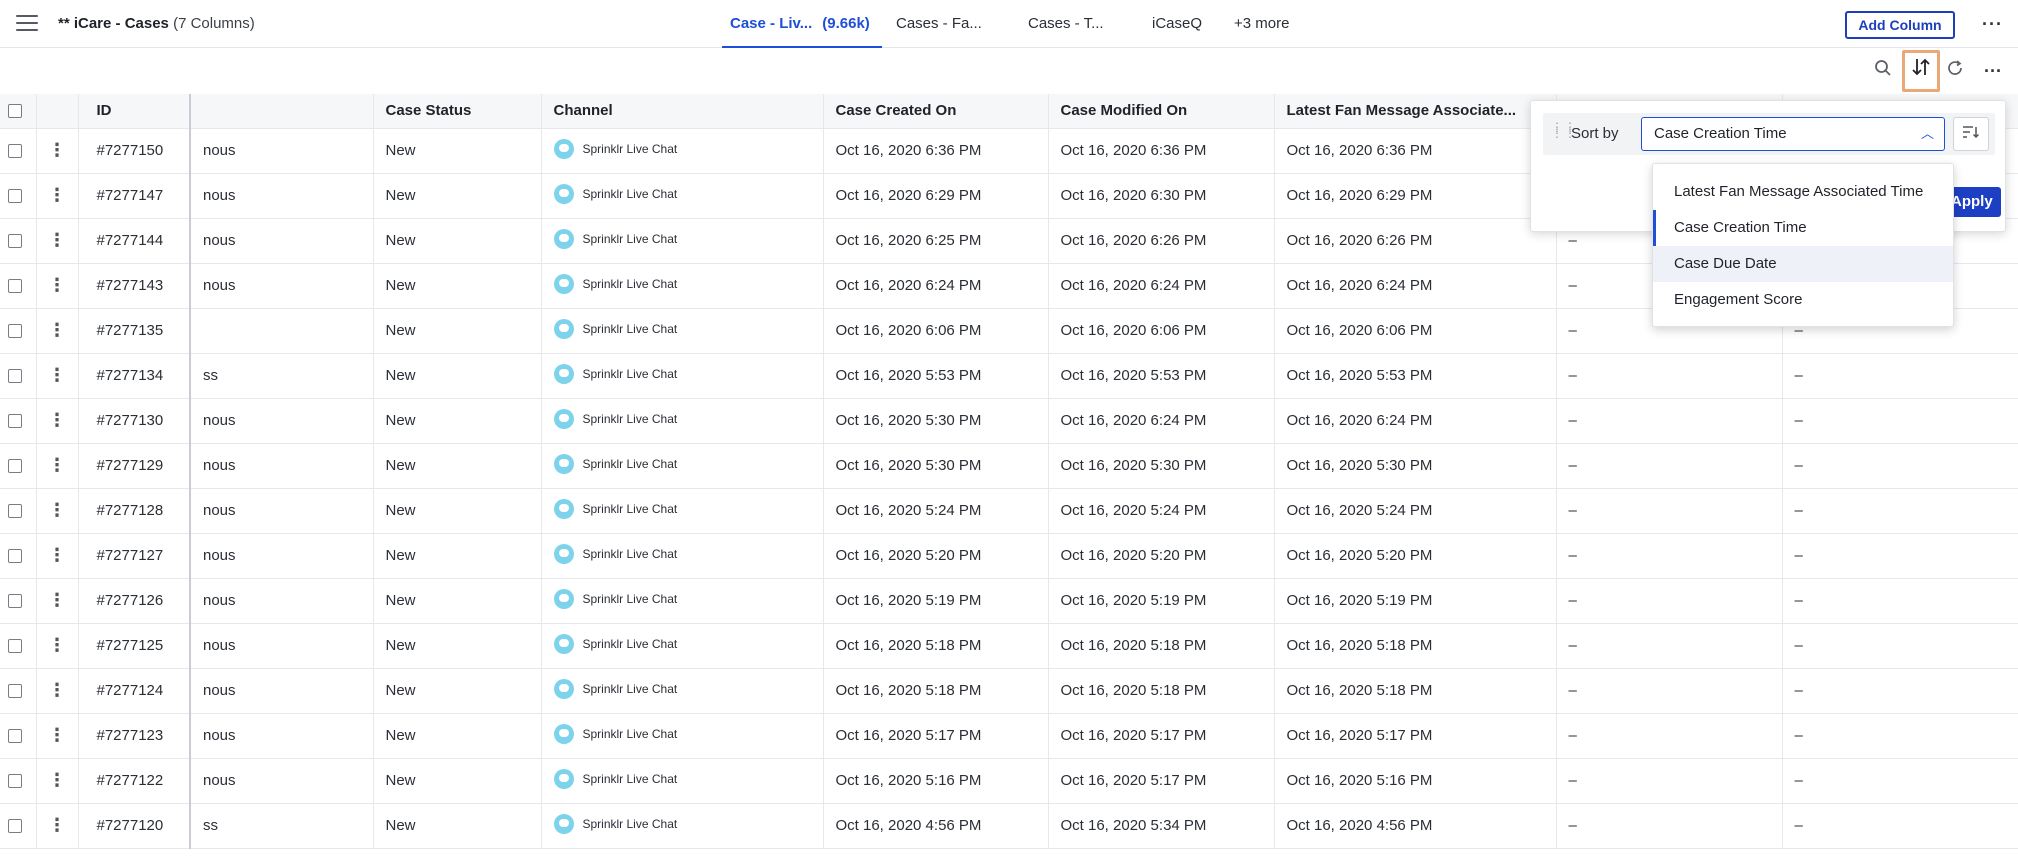 The height and width of the screenshot is (856, 2018). Describe the element at coordinates (134, 376) in the screenshot. I see `case-id: #7277134` at that location.